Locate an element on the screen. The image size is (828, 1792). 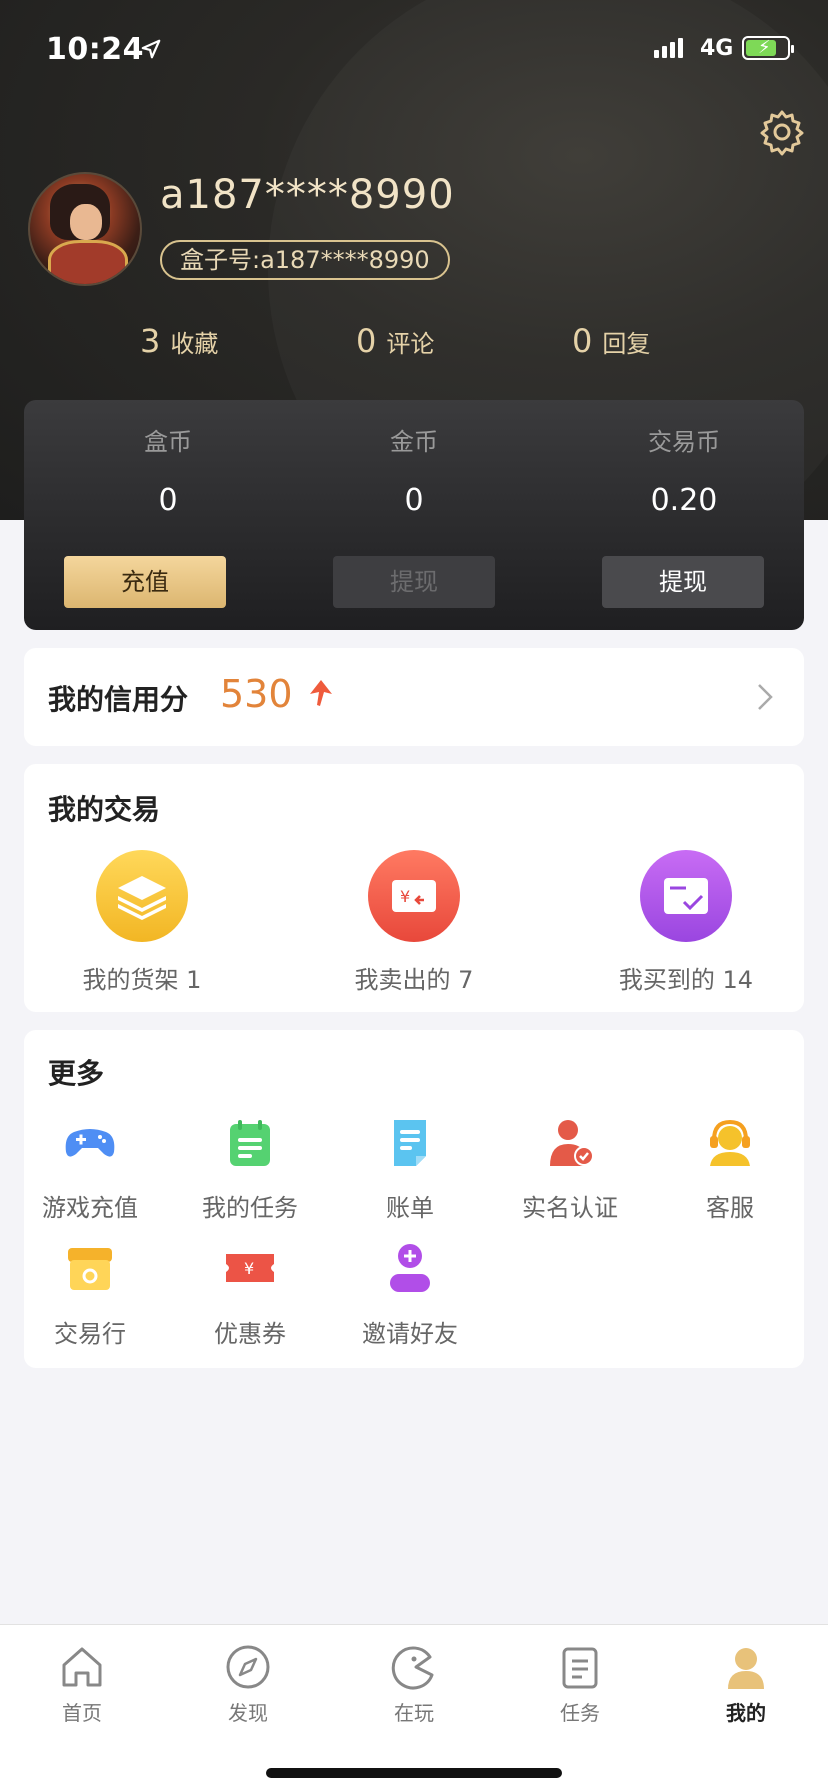
more-title: 更多 is located at coordinates (76, 1073).